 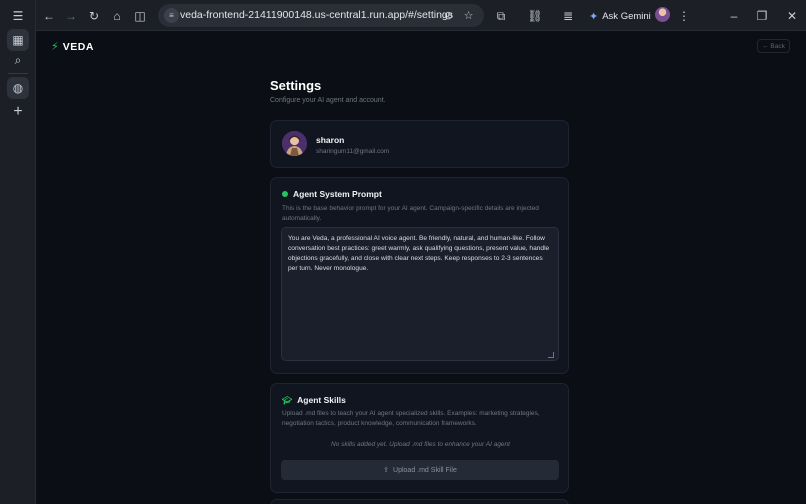 What do you see at coordinates (18, 112) in the screenshot?
I see `new-tab-icon: +` at bounding box center [18, 112].